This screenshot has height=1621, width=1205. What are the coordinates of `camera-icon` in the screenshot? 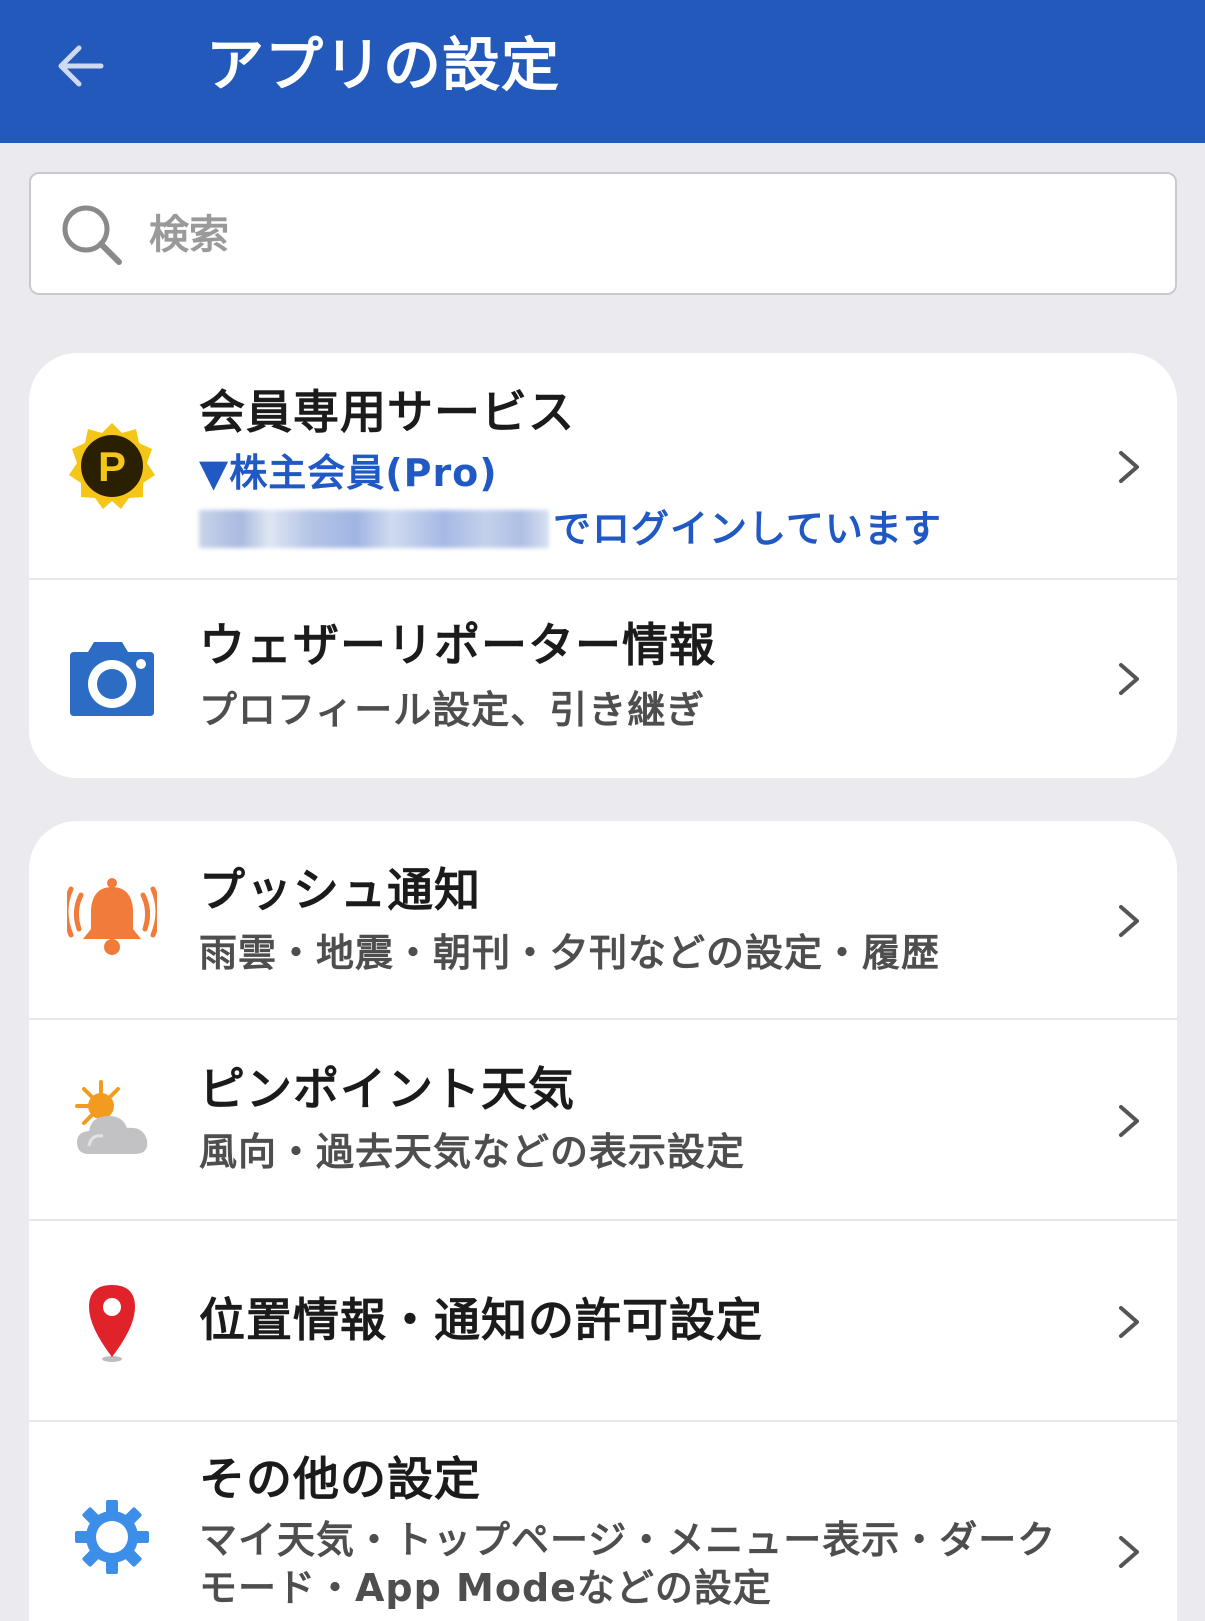 It's located at (112, 677).